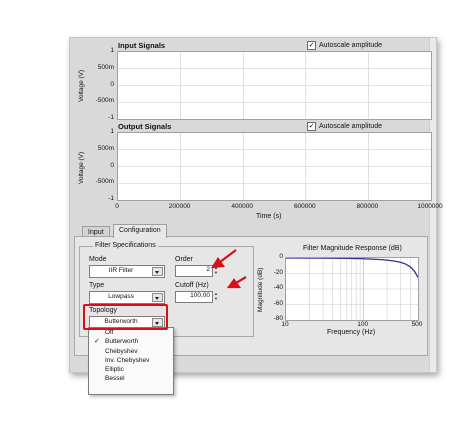 This screenshot has height=423, width=474. I want to click on annotation-arrows, so click(228, 269).